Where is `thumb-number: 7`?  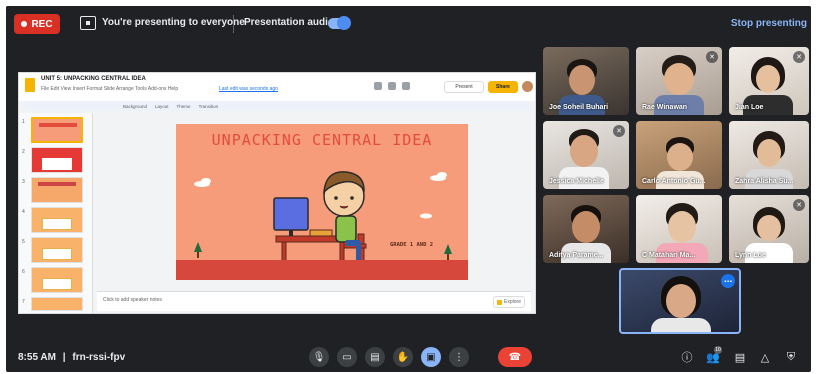 thumb-number: 7 is located at coordinates (23, 302).